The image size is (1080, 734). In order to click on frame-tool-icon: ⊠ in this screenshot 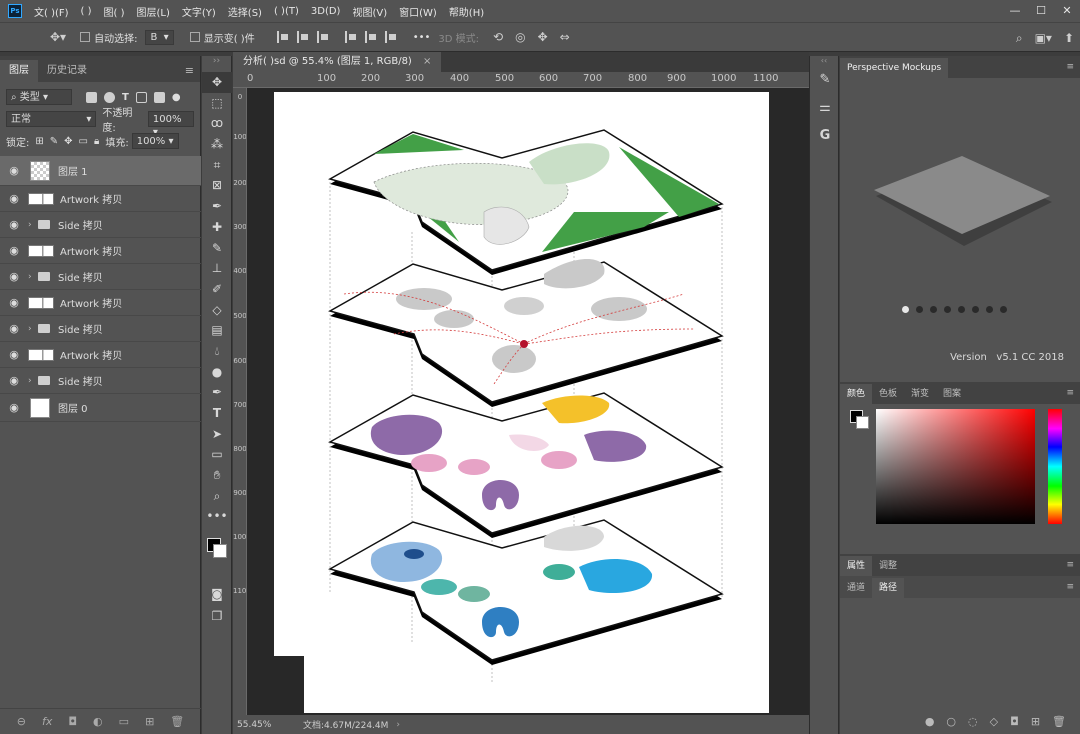, I will do `click(217, 185)`.